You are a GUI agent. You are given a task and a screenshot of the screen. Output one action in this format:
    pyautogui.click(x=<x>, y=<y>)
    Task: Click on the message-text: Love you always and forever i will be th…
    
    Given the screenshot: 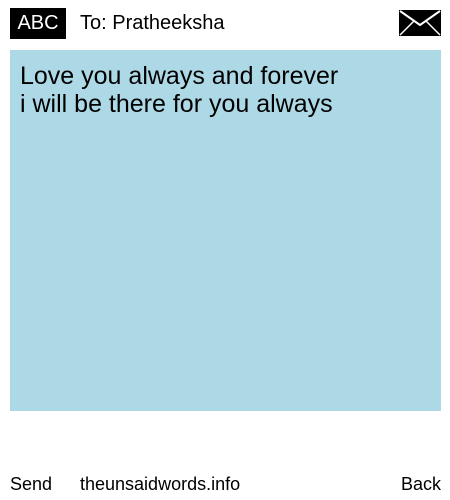 What is the action you would take?
    pyautogui.click(x=179, y=90)
    